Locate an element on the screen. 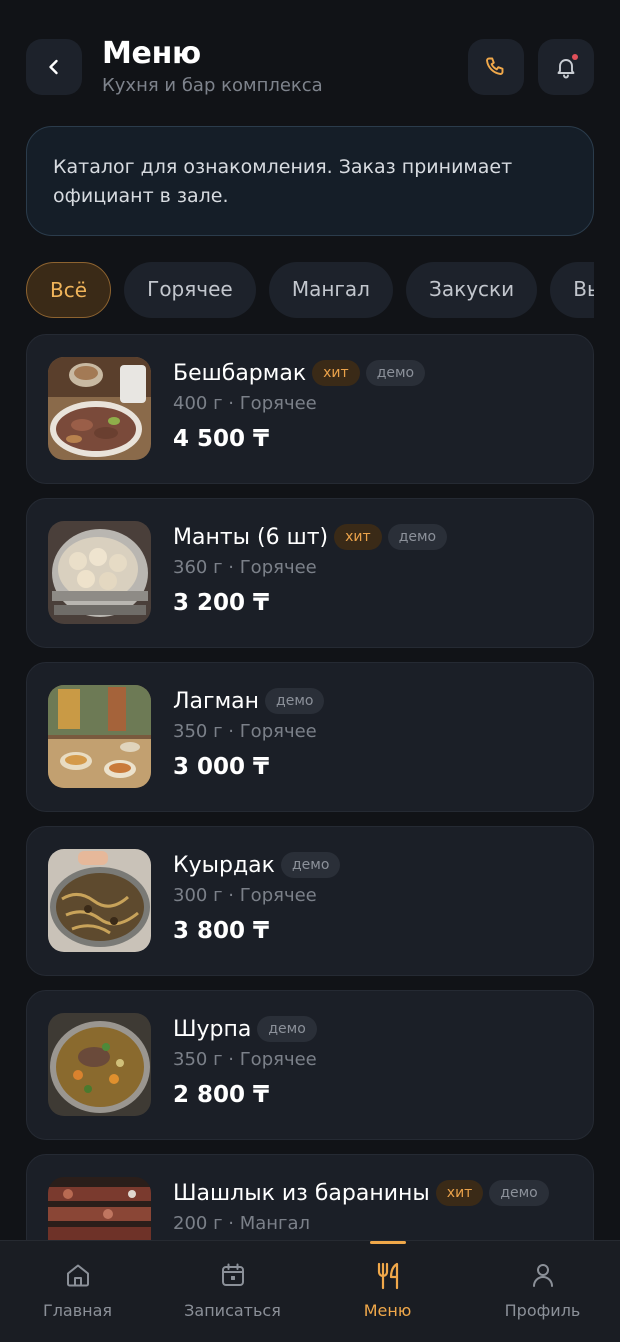  tab-home: Главная is located at coordinates (77, 1291).